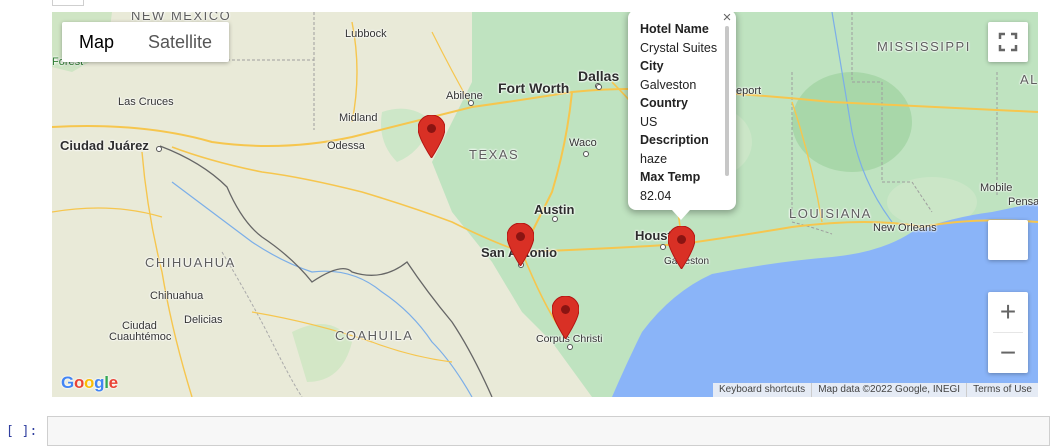 This screenshot has width=1056, height=446. Describe the element at coordinates (1002, 390) in the screenshot. I see `terms-of-use-link: Terms of Use` at that location.